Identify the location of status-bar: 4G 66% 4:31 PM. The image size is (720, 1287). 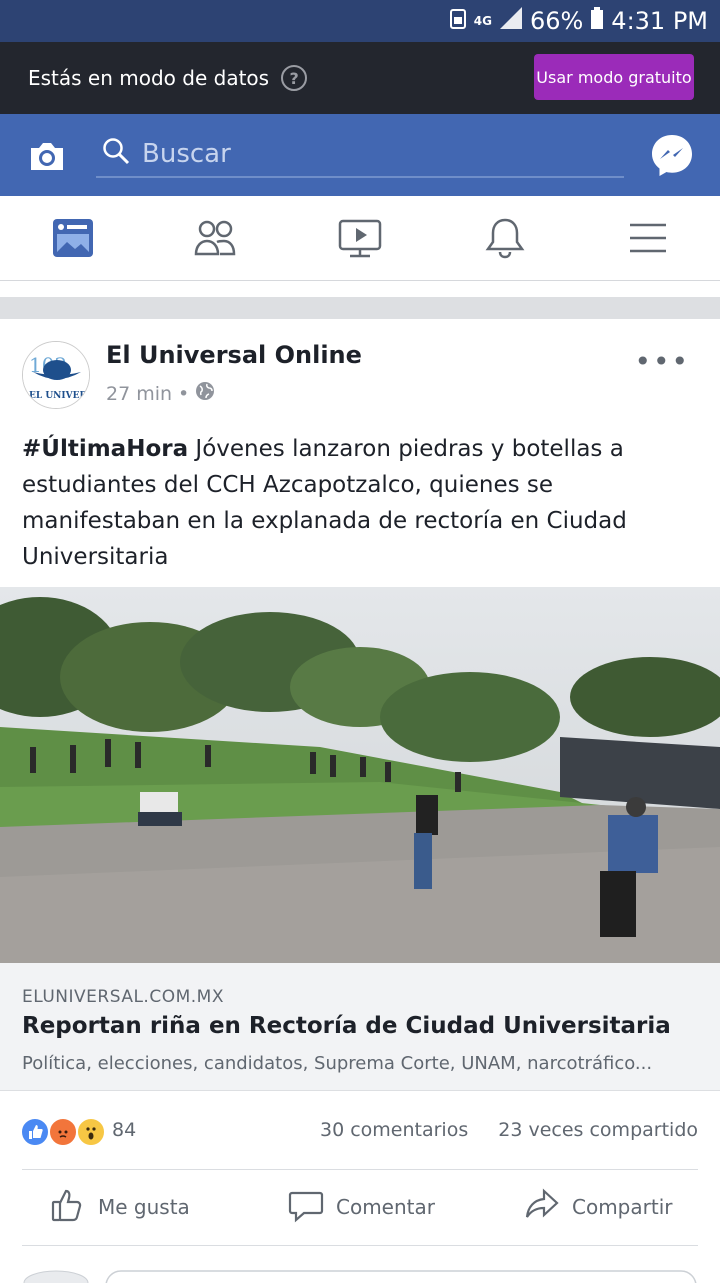
(360, 21).